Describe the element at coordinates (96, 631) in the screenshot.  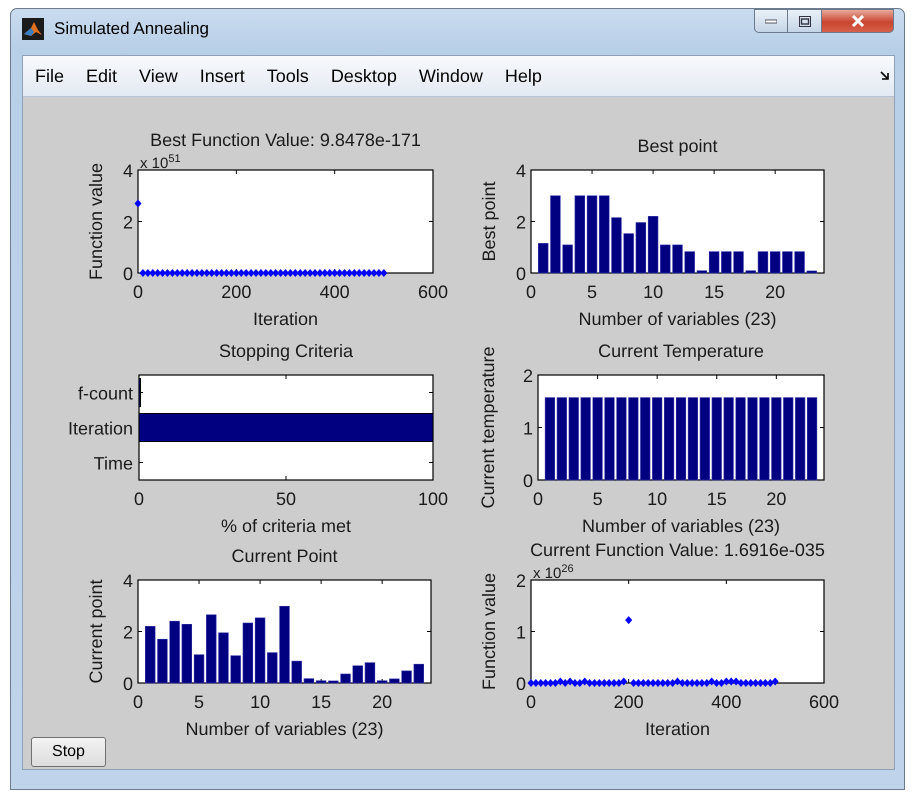
I see `axis-title: Current point` at that location.